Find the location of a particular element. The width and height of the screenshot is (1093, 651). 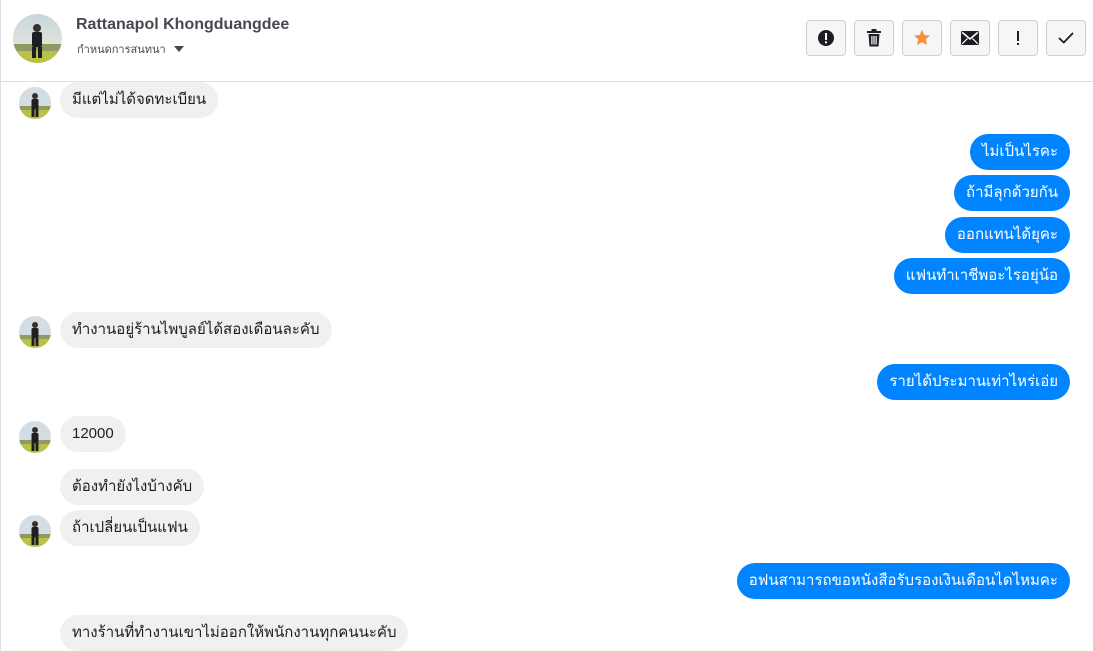

conversation-settings-label: กำหนดการสนทนา is located at coordinates (121, 50).